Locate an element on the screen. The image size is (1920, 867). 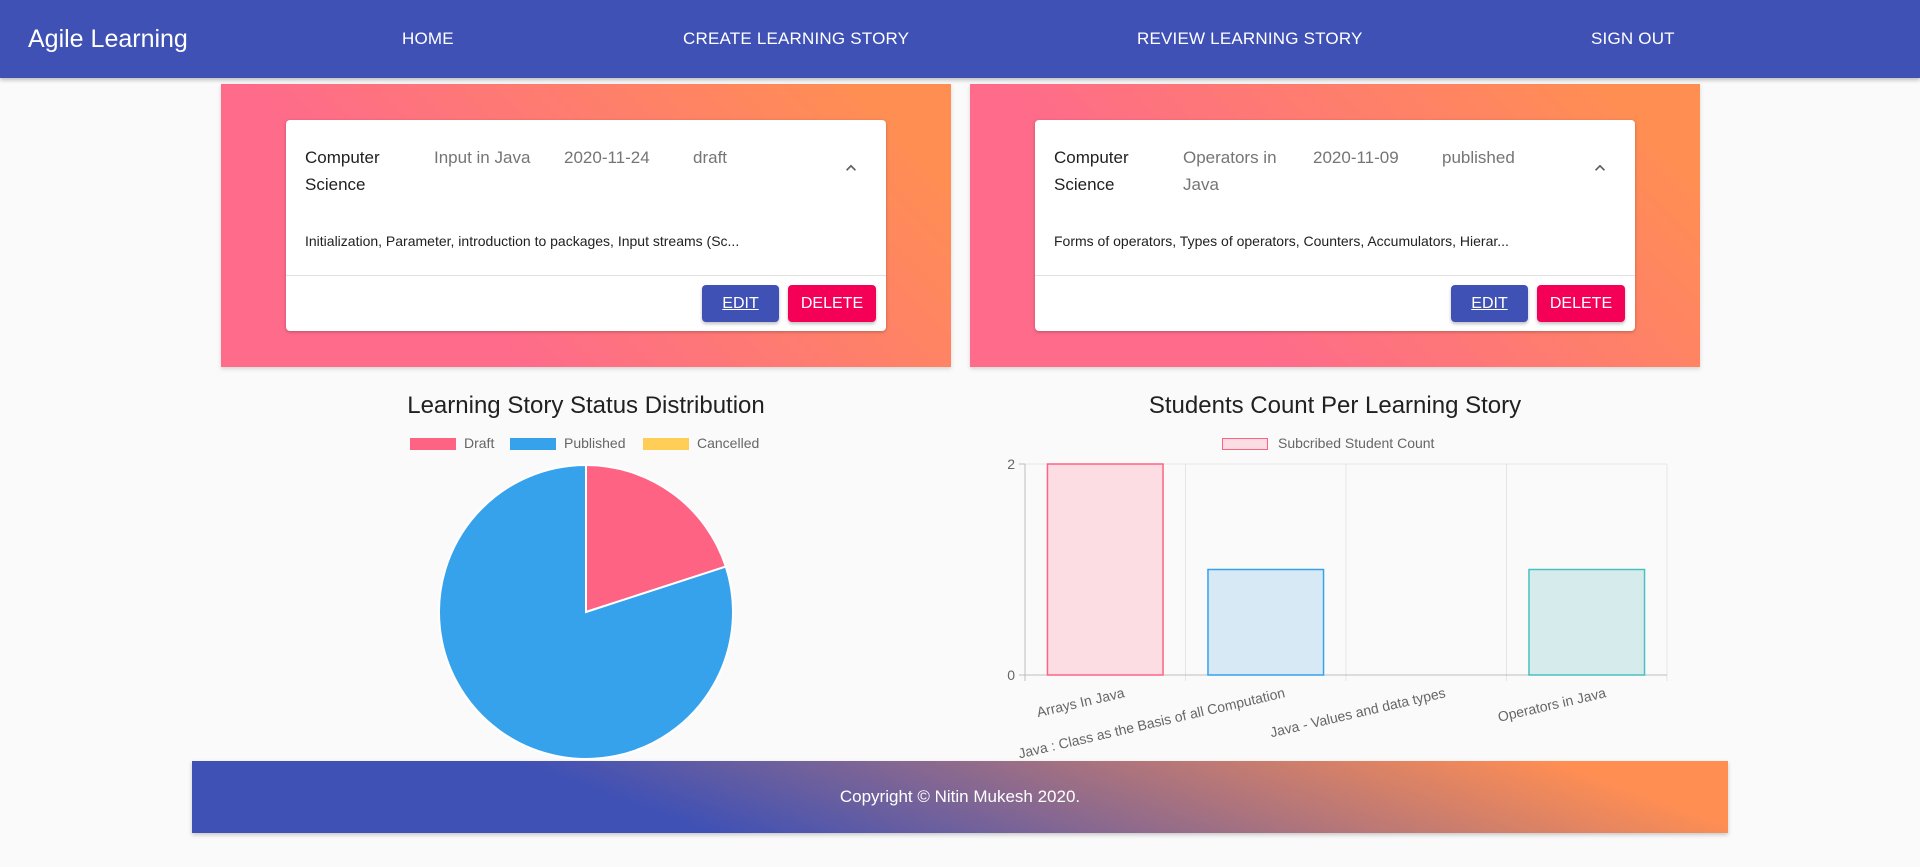
nav-create-learning-story: CREATE LEARNING STORY is located at coordinates (796, 39).